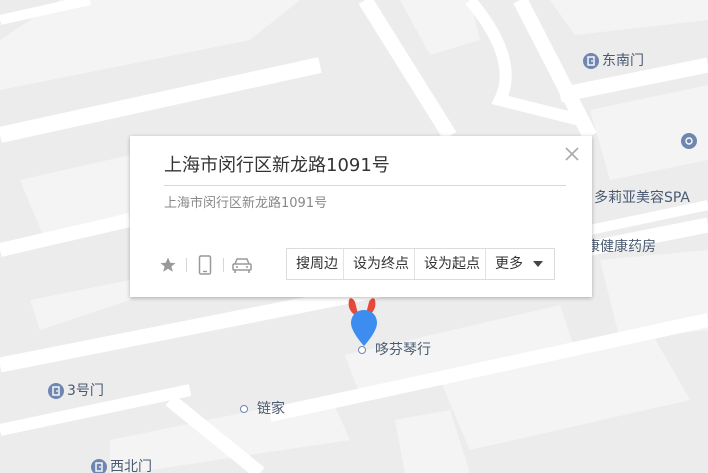  What do you see at coordinates (242, 265) in the screenshot?
I see `car-icon` at bounding box center [242, 265].